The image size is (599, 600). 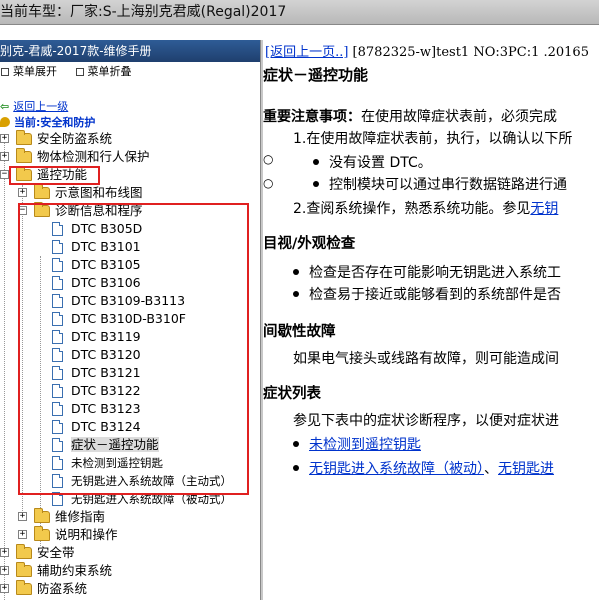 What do you see at coordinates (433, 139) in the screenshot?
I see `step-1: 1.在使用故障症状表前，执行，以确认以下所` at bounding box center [433, 139].